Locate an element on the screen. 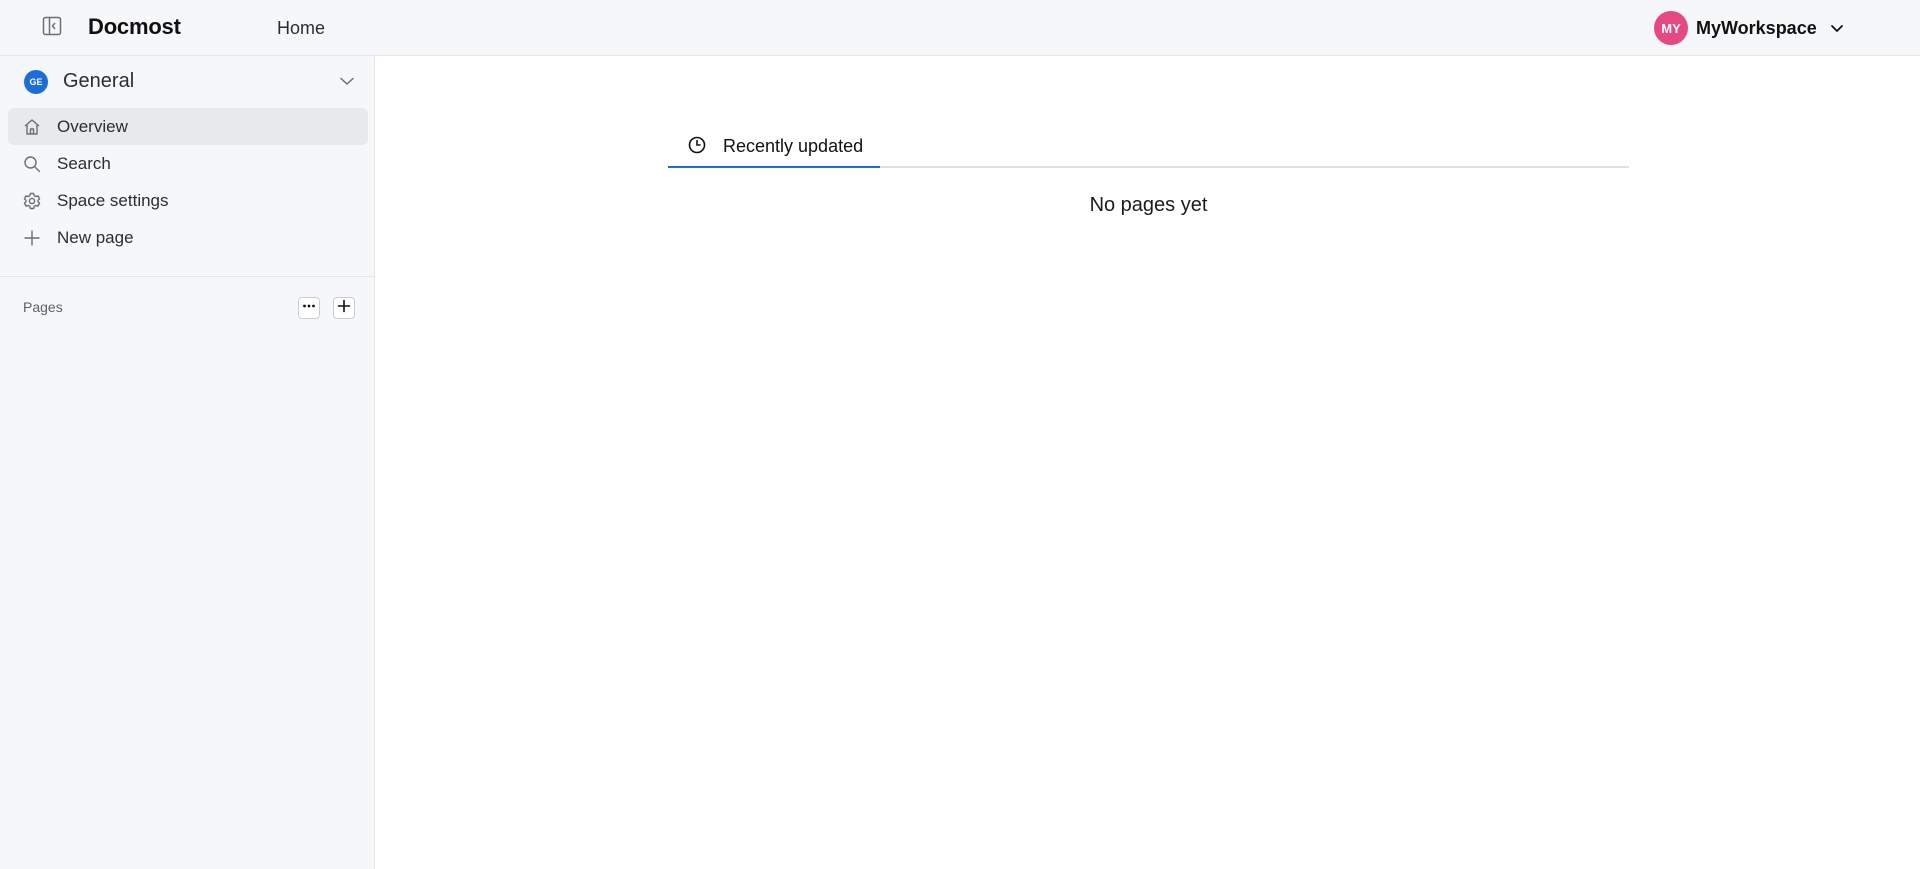 The width and height of the screenshot is (1920, 869). sidebar-item-label: Space settings is located at coordinates (113, 200).